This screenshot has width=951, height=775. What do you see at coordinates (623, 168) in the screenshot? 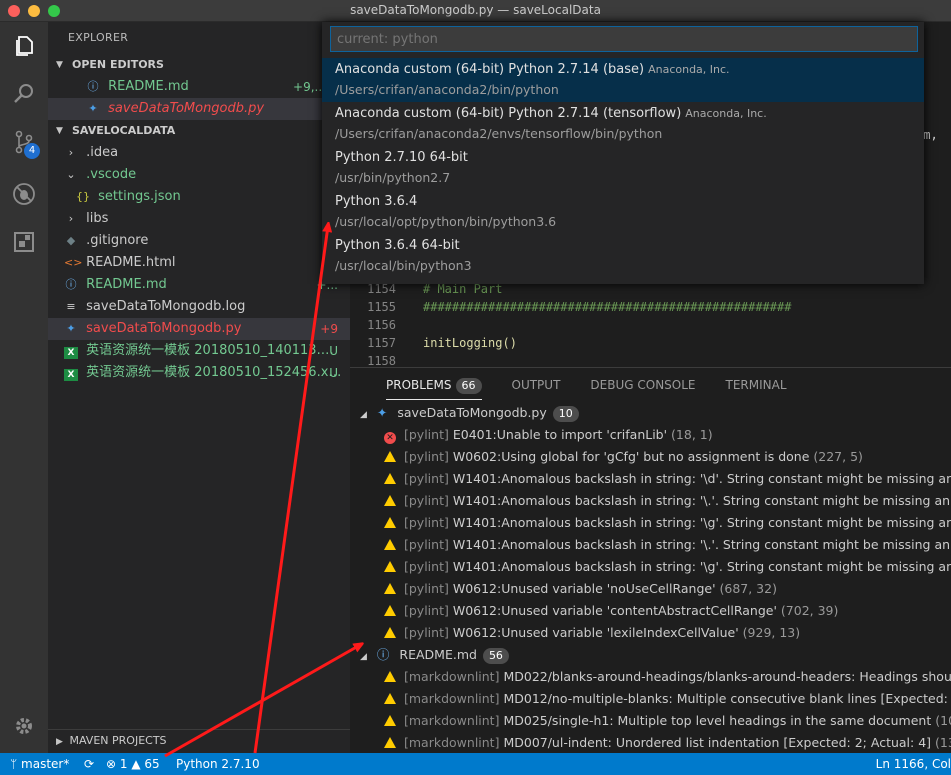
I see `quick-pick-item: Python 2.7.10 64-bit /usr/bin/python2.7` at bounding box center [623, 168].